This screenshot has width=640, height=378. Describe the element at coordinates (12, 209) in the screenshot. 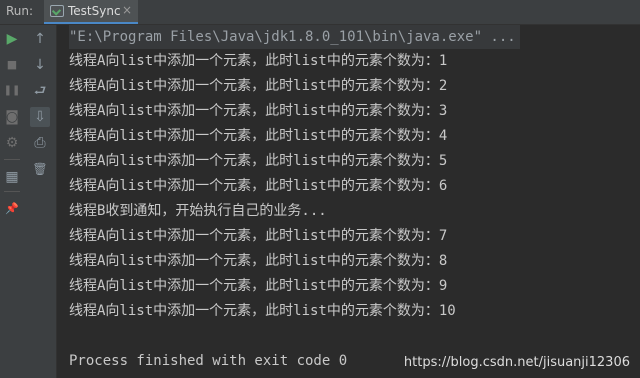

I see `pin-icon: 📌` at that location.